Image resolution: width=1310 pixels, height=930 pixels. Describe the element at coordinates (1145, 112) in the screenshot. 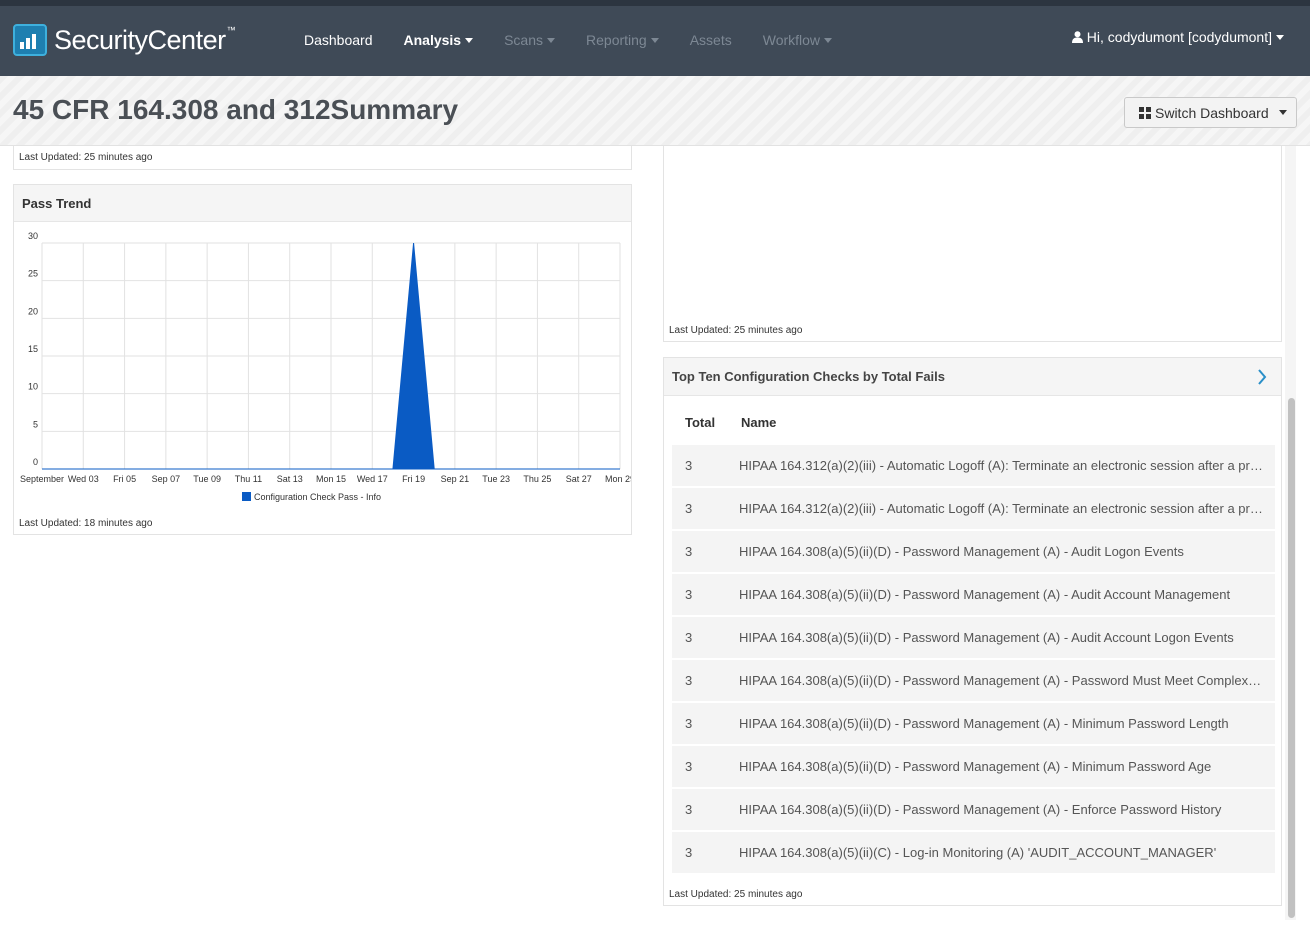

I see `grid-icon` at that location.